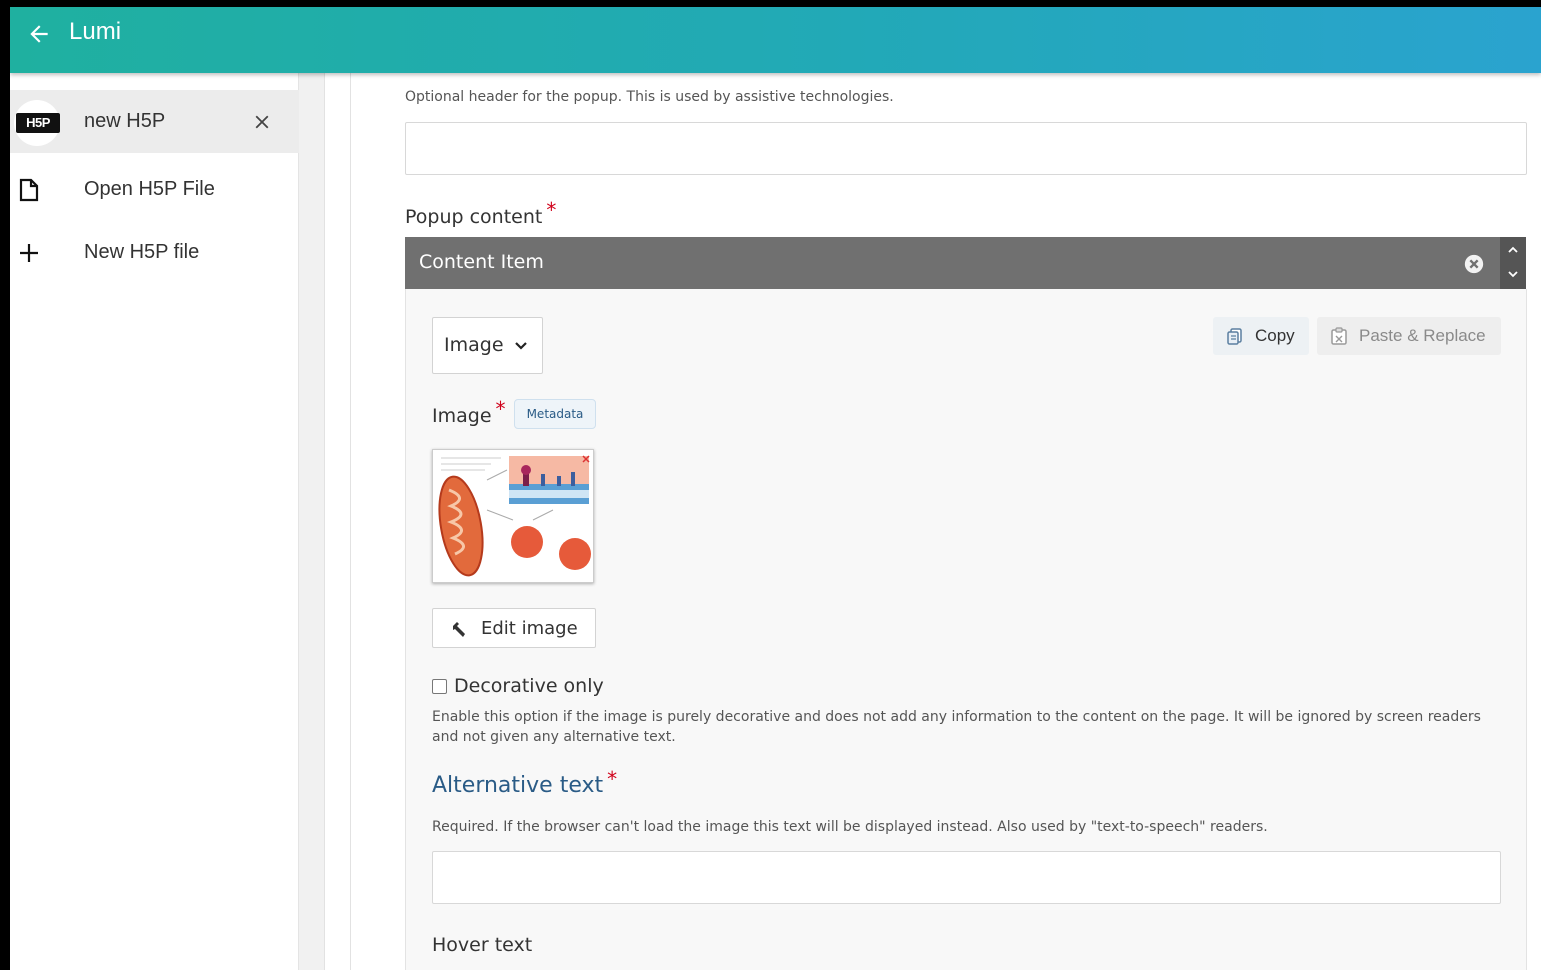 This screenshot has height=970, width=1541. I want to click on file-icon, so click(29, 190).